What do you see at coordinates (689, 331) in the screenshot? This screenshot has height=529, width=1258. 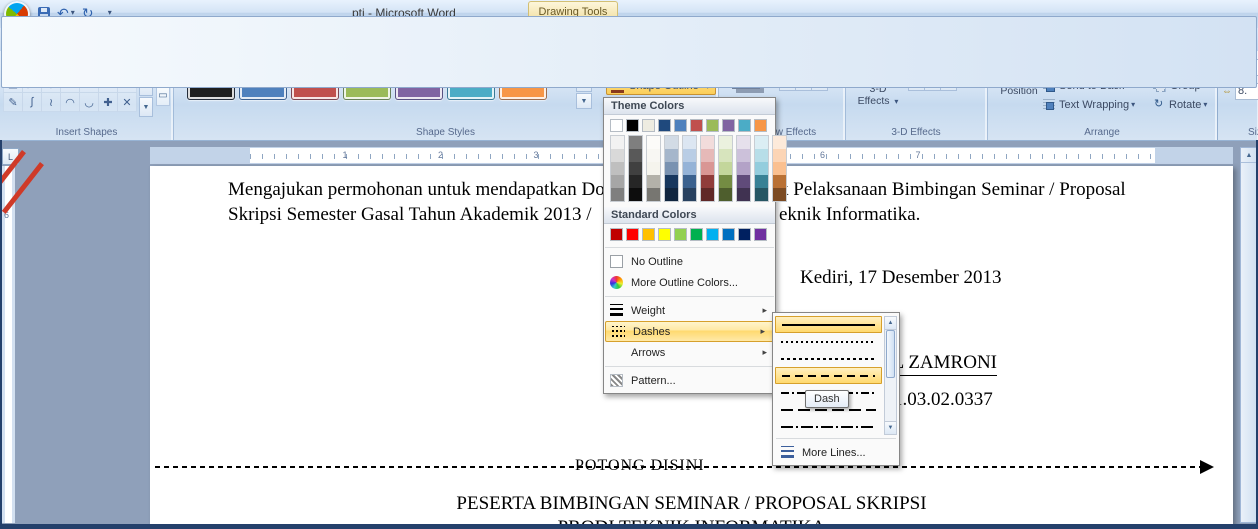 I see `menu-item-dashes: Dashes ▸` at bounding box center [689, 331].